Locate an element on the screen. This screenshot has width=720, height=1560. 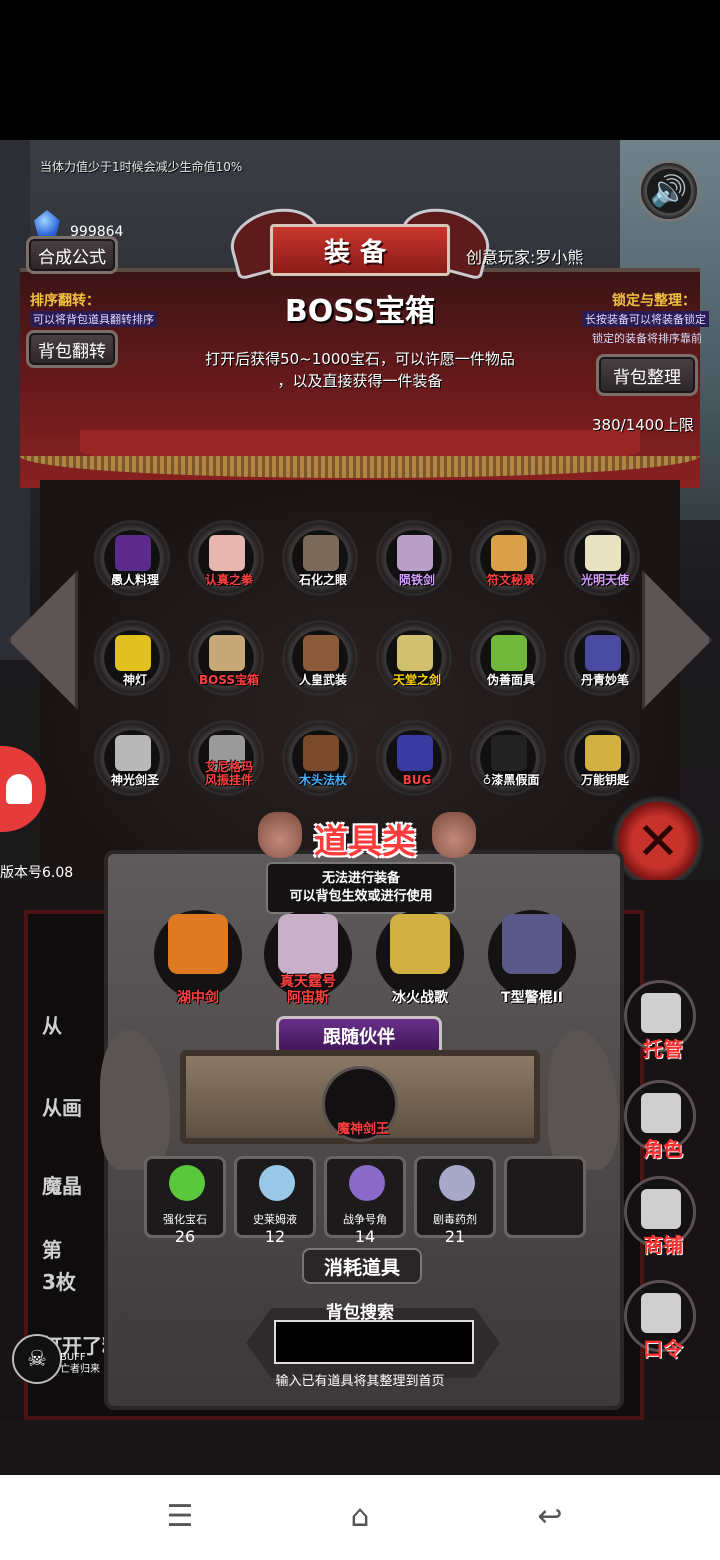
inventory-item: 丹青妙笔 is located at coordinates (602, 658).